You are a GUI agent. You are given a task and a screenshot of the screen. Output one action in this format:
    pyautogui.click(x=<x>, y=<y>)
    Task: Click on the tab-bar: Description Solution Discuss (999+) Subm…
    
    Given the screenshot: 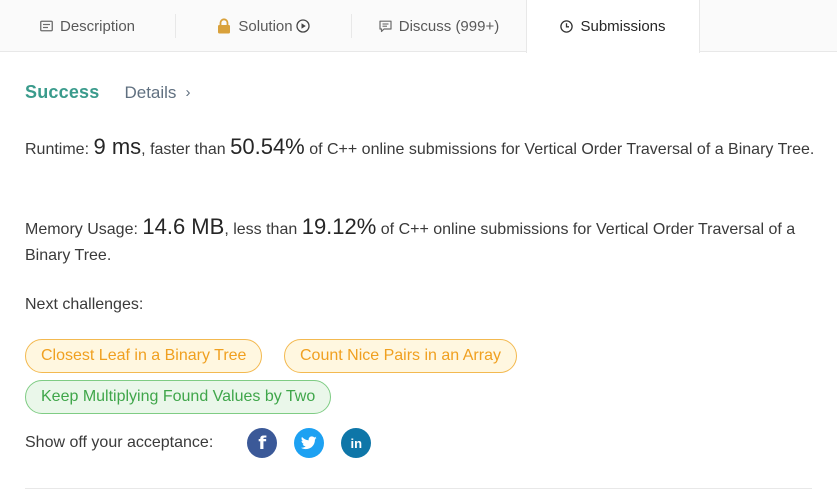 What is the action you would take?
    pyautogui.click(x=418, y=26)
    